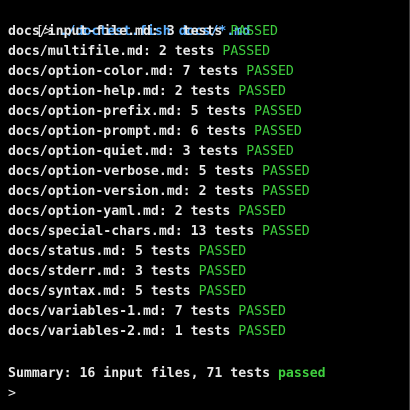 The width and height of the screenshot is (410, 410). What do you see at coordinates (91, 71) in the screenshot?
I see `result-file: docs/option-color.md:` at bounding box center [91, 71].